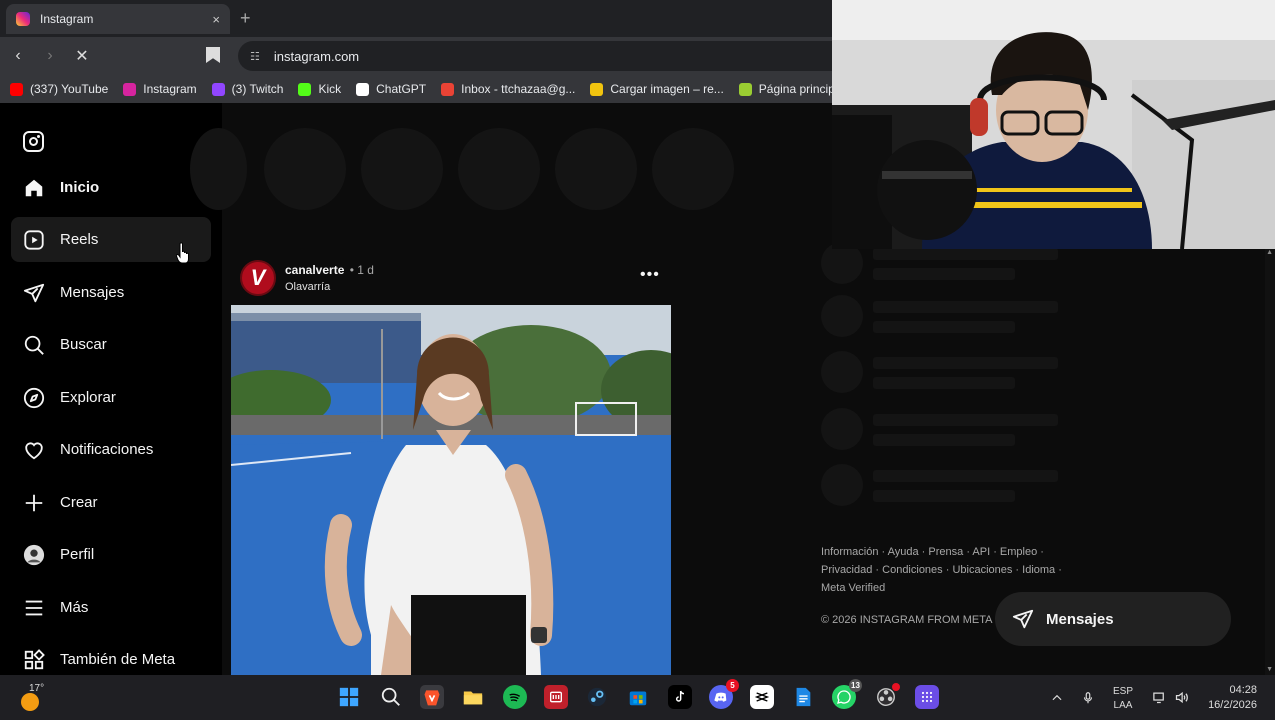  Describe the element at coordinates (80, 187) in the screenshot. I see `sidebar-item-label: Inicio` at that location.